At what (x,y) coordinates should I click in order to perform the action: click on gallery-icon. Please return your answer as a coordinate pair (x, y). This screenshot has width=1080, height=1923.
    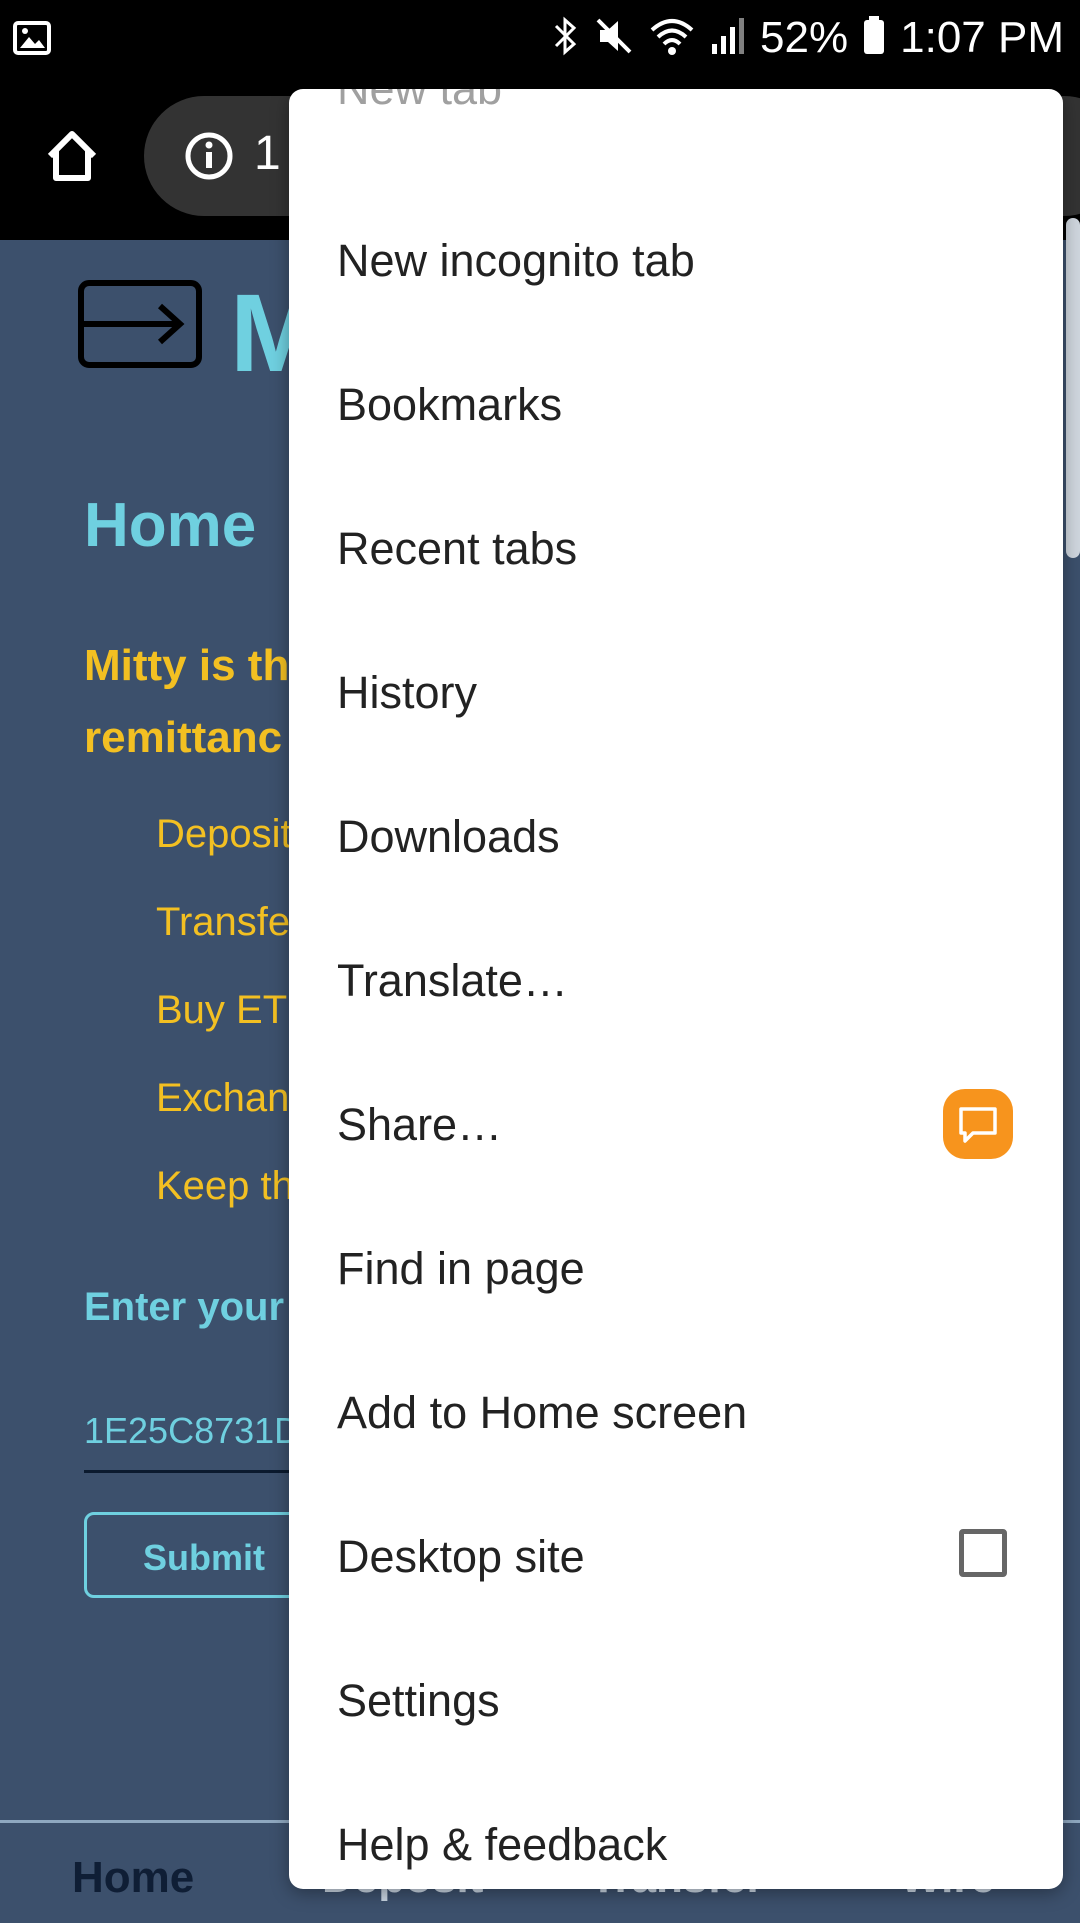
    Looking at the image, I should click on (32, 40).